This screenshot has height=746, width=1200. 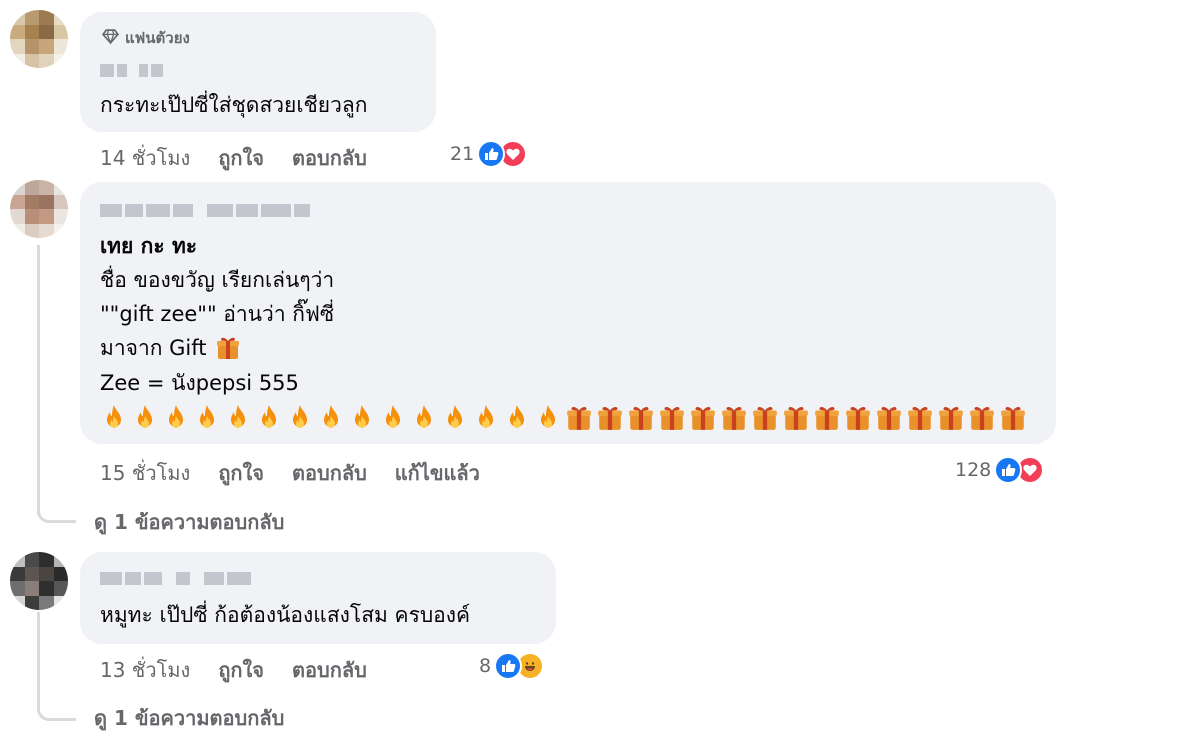 What do you see at coordinates (199, 383) in the screenshot?
I see `comment-text: Zee = นังpepsi 555` at bounding box center [199, 383].